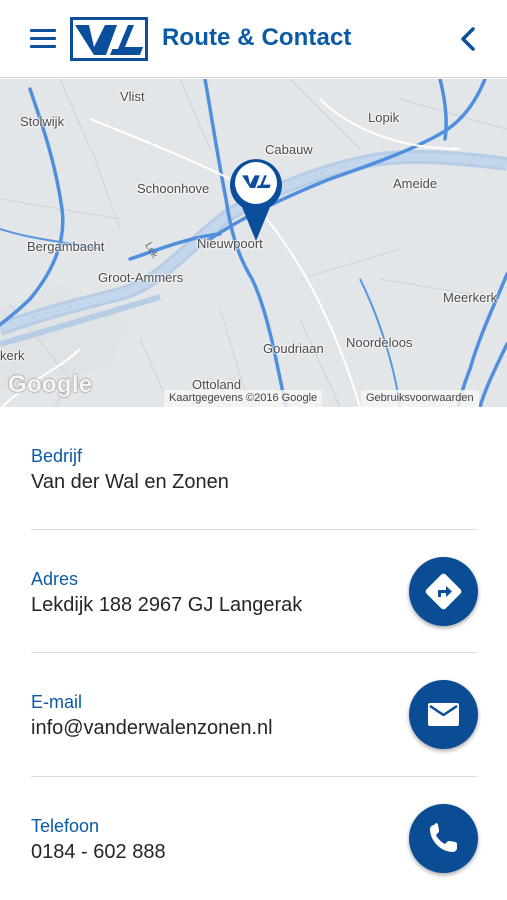 This screenshot has width=507, height=900. I want to click on chevron-left-icon, so click(468, 39).